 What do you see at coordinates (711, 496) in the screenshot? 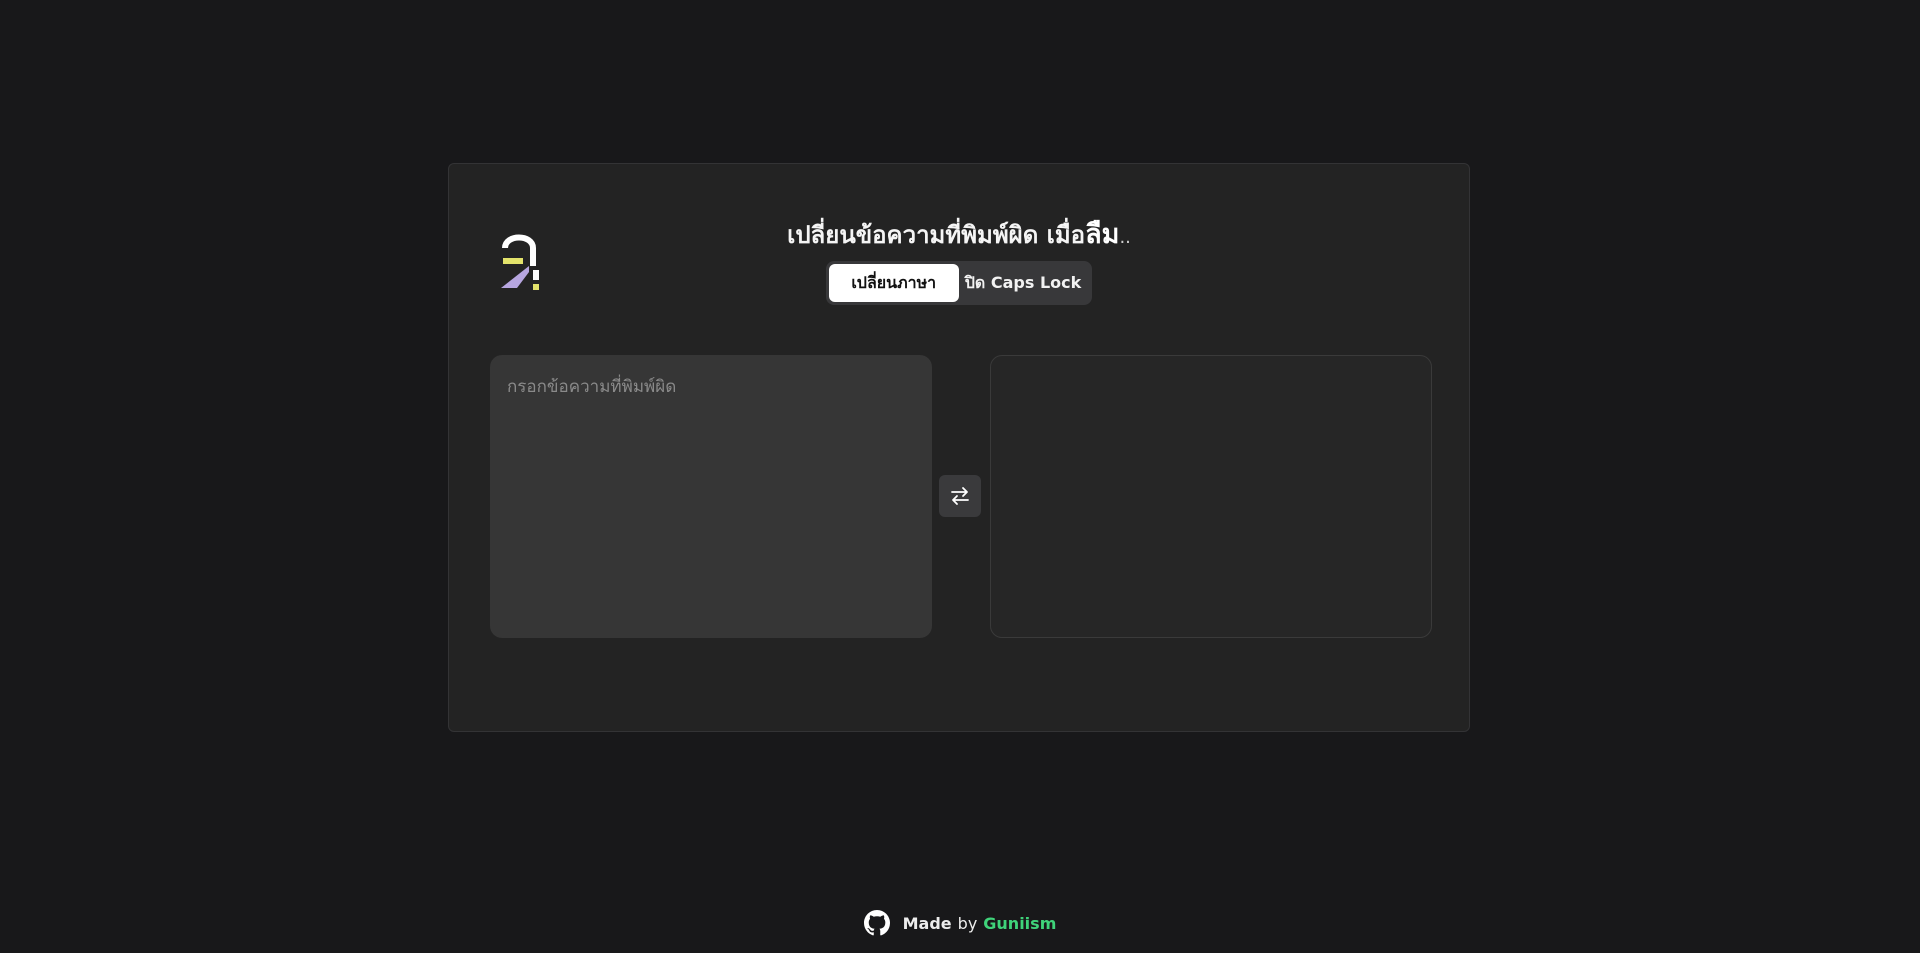
I see `input-textarea` at bounding box center [711, 496].